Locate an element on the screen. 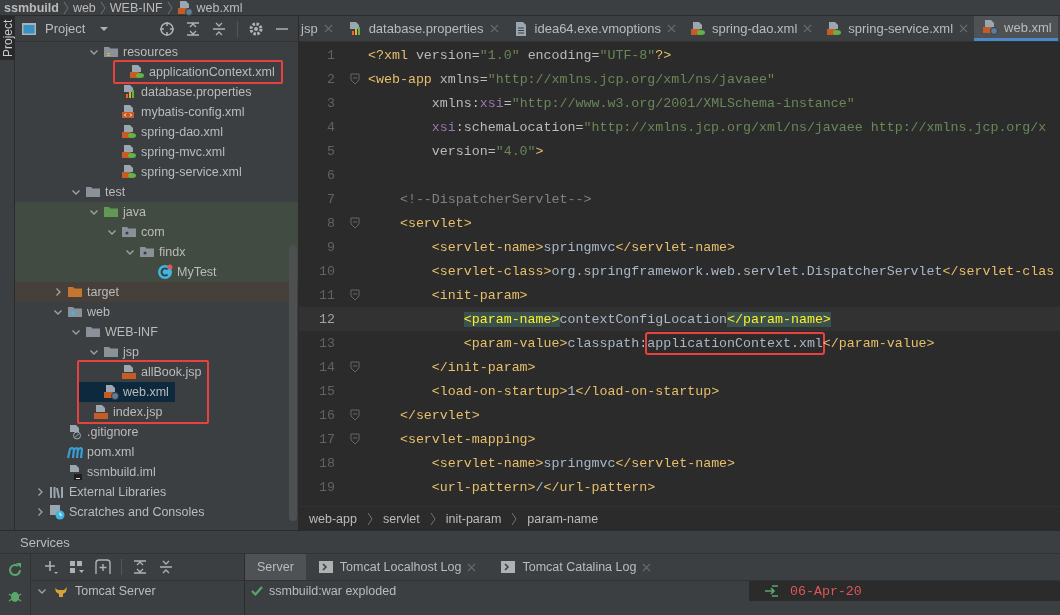  line-number: 12 is located at coordinates (326, 319).